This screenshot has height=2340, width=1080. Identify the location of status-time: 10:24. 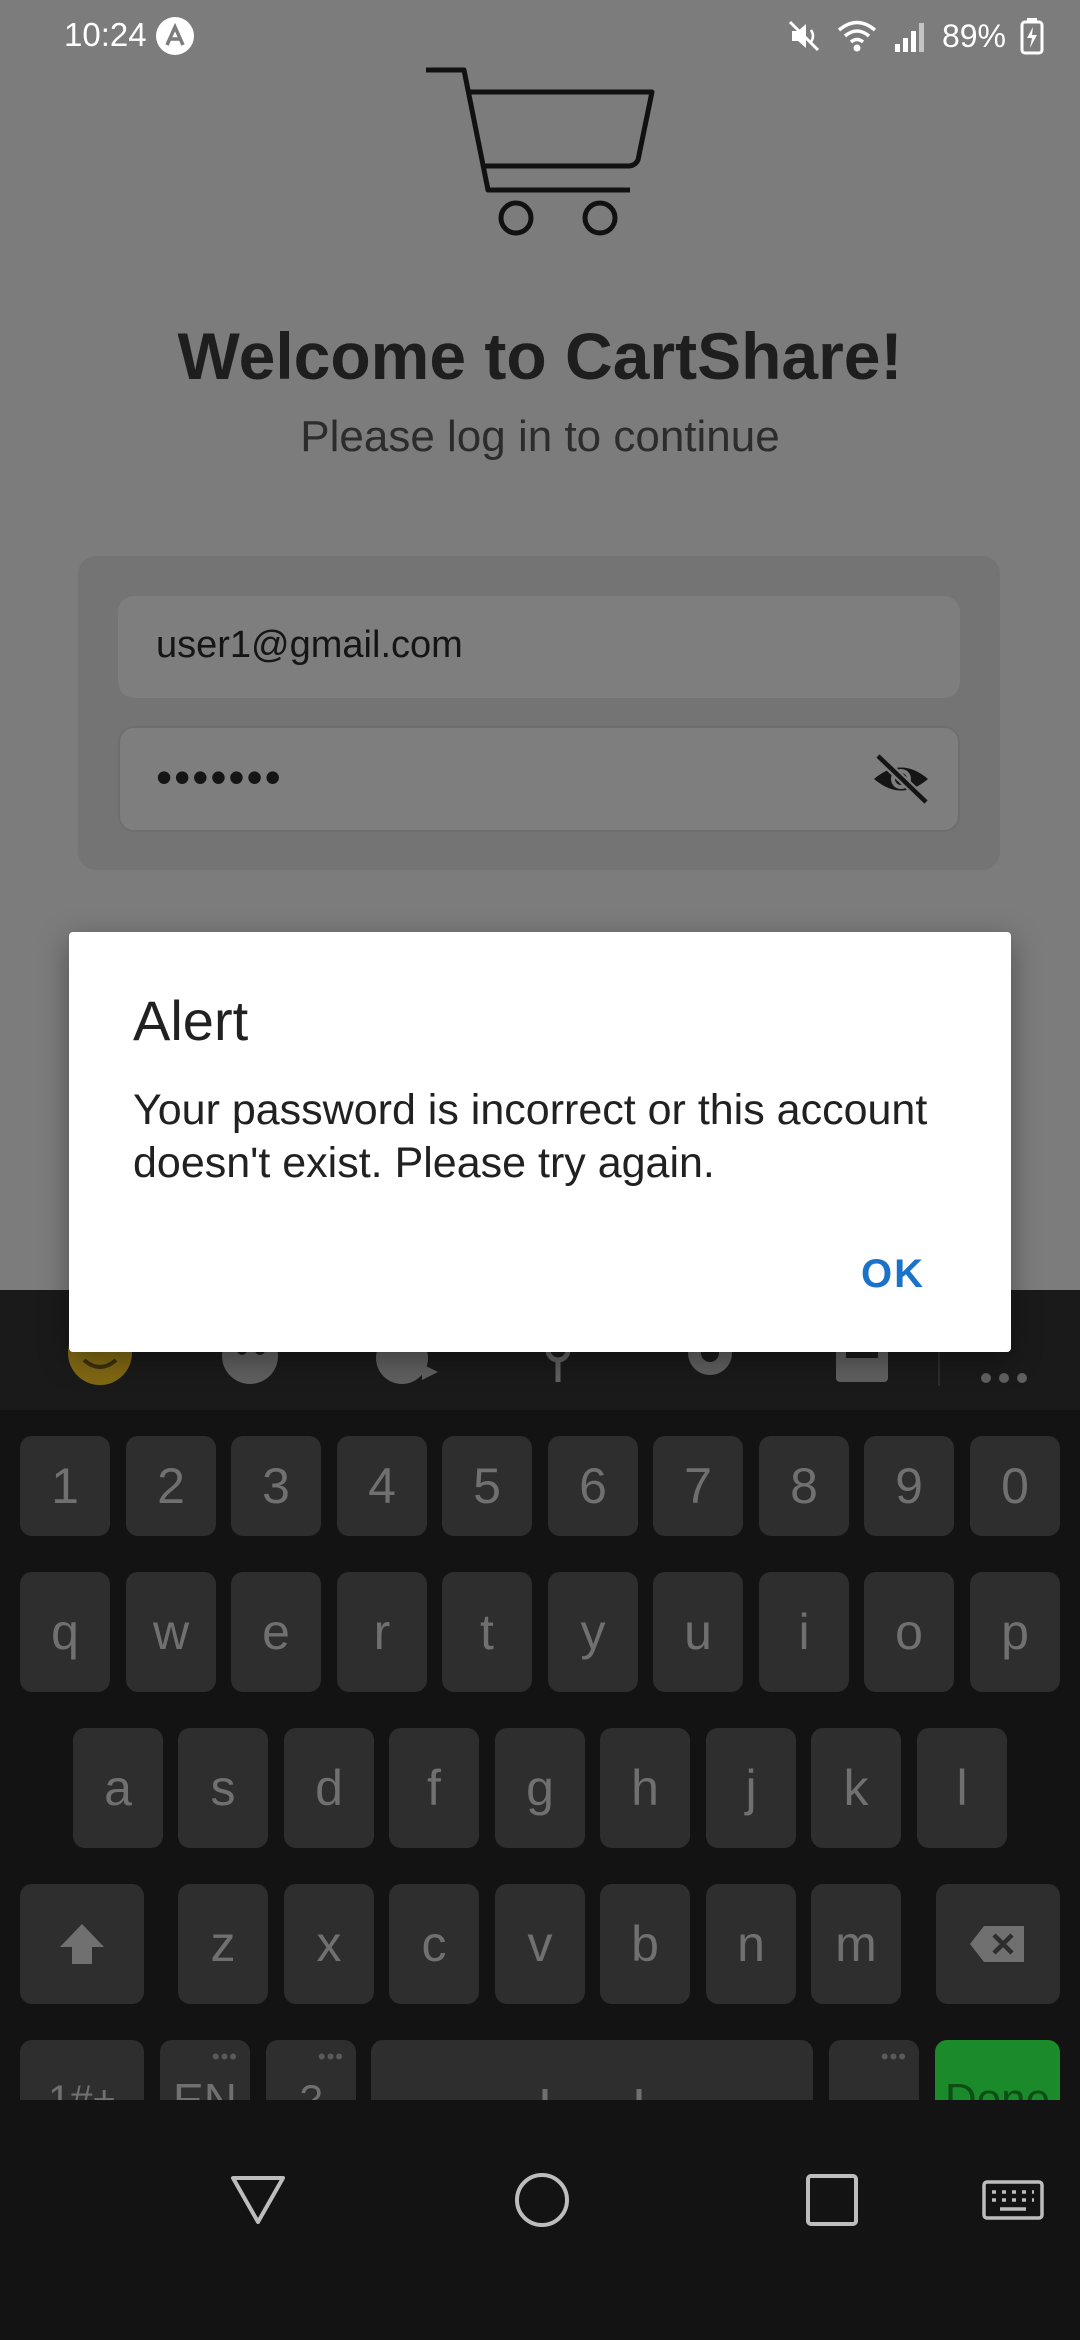
(105, 34).